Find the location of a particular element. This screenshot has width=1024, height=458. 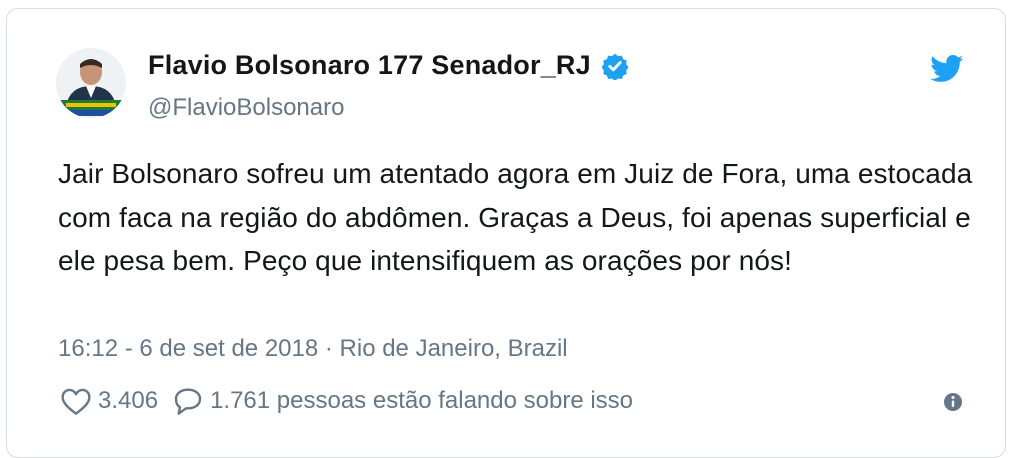

verified-badge-icon is located at coordinates (615, 66).